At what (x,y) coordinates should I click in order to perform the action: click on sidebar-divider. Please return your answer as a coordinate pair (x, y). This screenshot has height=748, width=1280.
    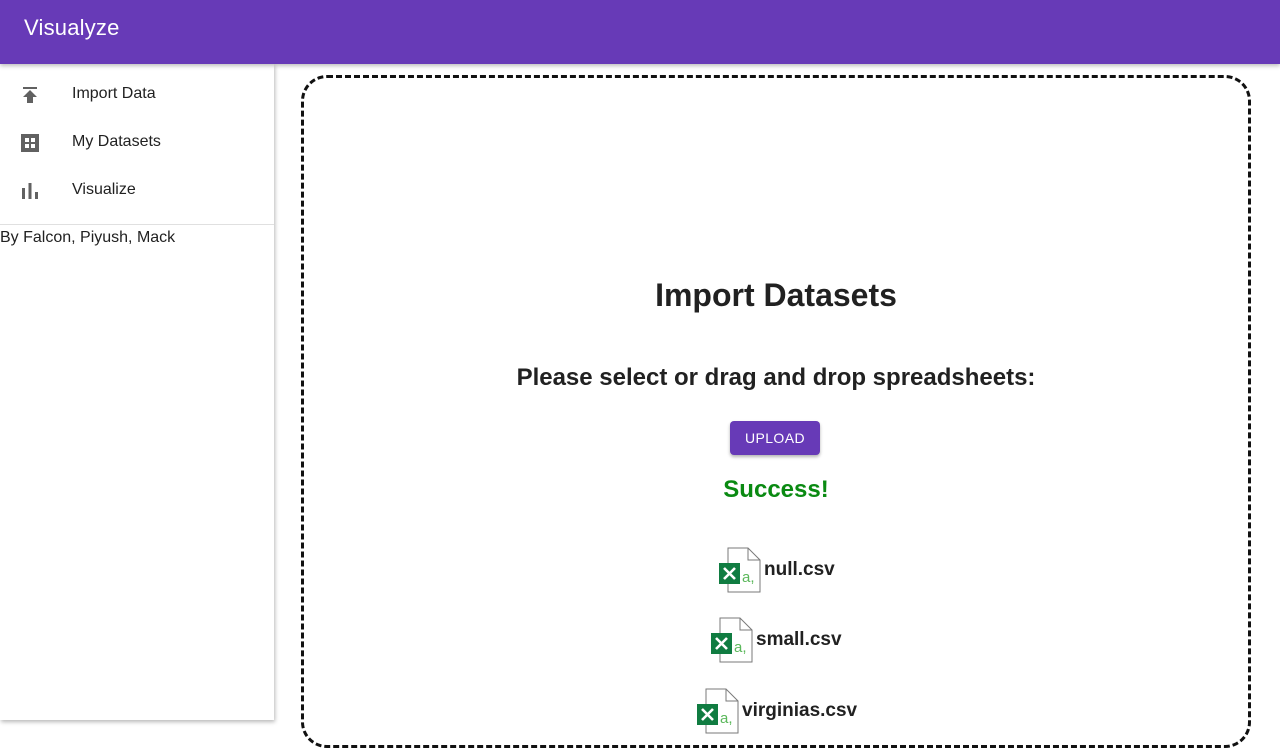
    Looking at the image, I should click on (137, 224).